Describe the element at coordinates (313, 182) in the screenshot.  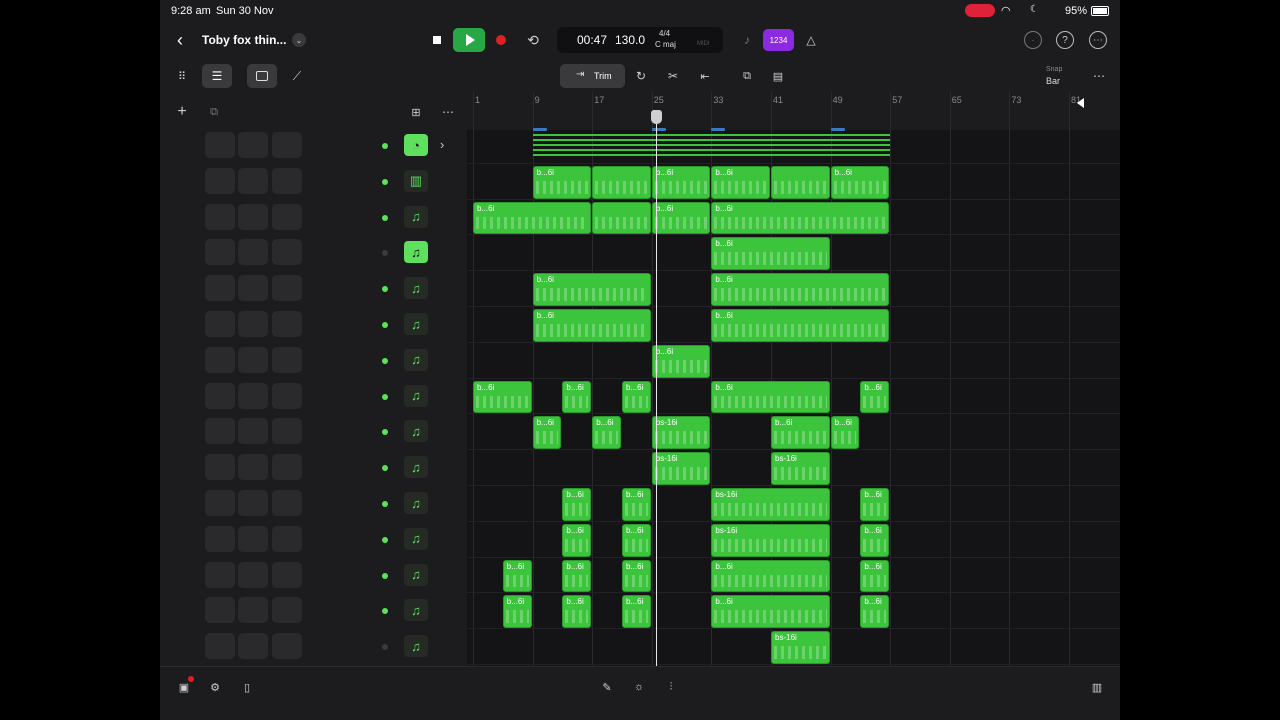
I see `track-header: ▥` at that location.